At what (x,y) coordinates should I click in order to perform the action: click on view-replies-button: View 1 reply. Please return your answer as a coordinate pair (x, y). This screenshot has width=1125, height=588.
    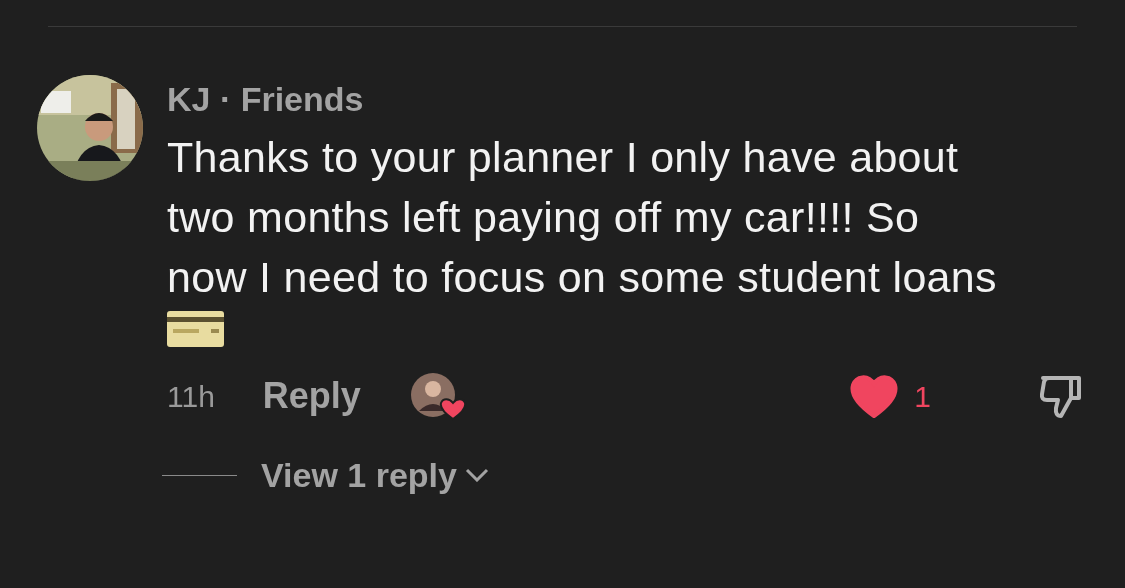
    Looking at the image, I should click on (375, 475).